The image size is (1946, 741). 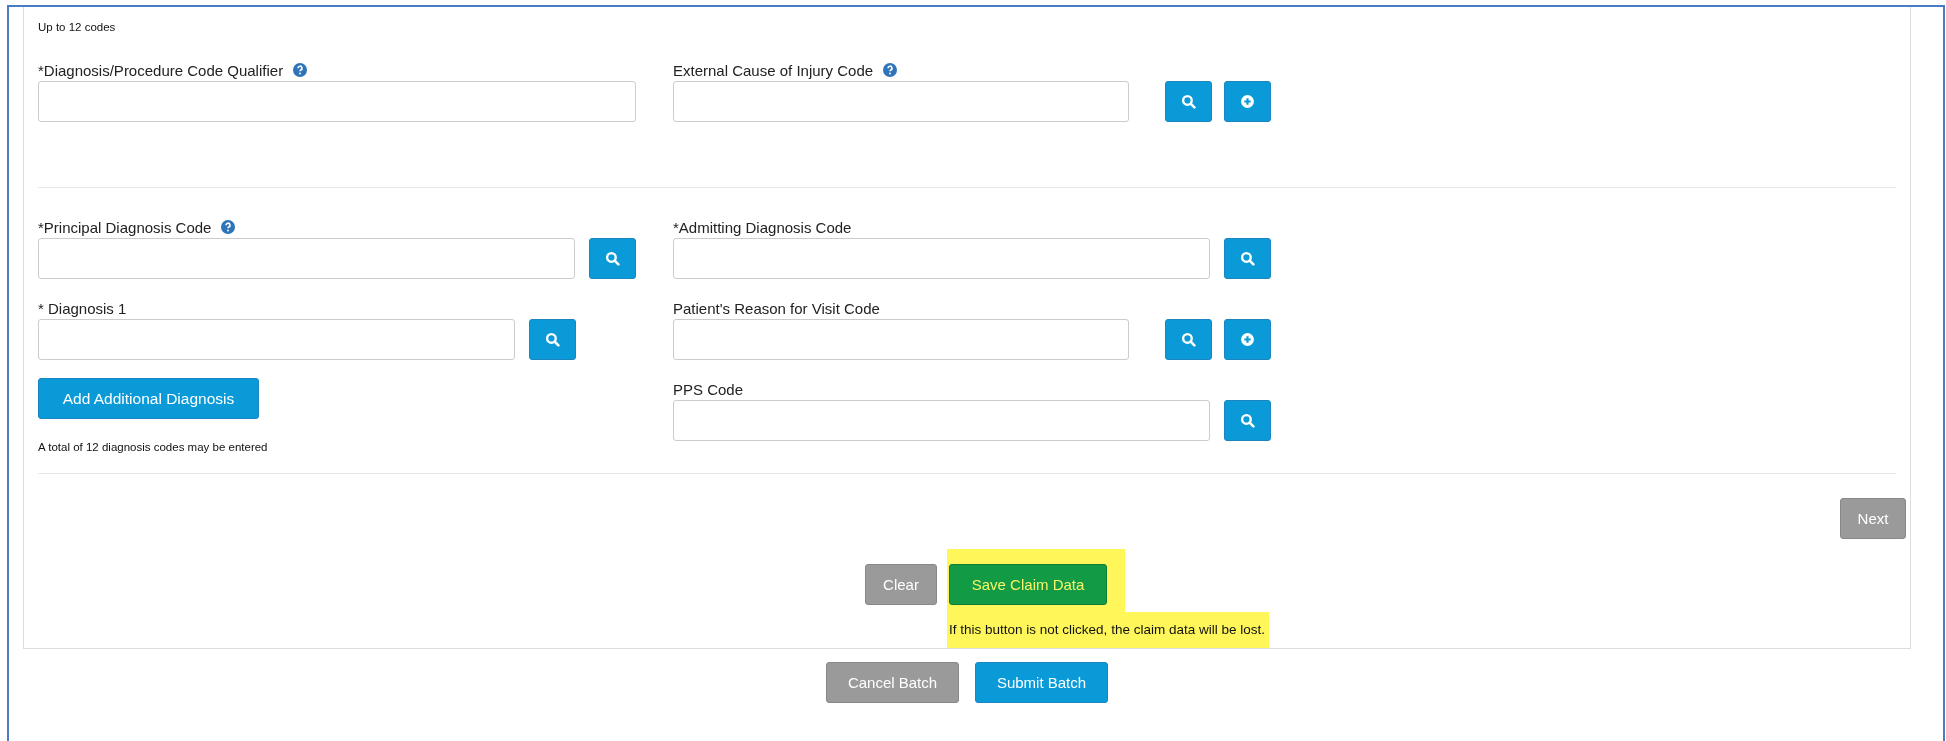 I want to click on save-button: Save Claim Data, so click(x=1028, y=584).